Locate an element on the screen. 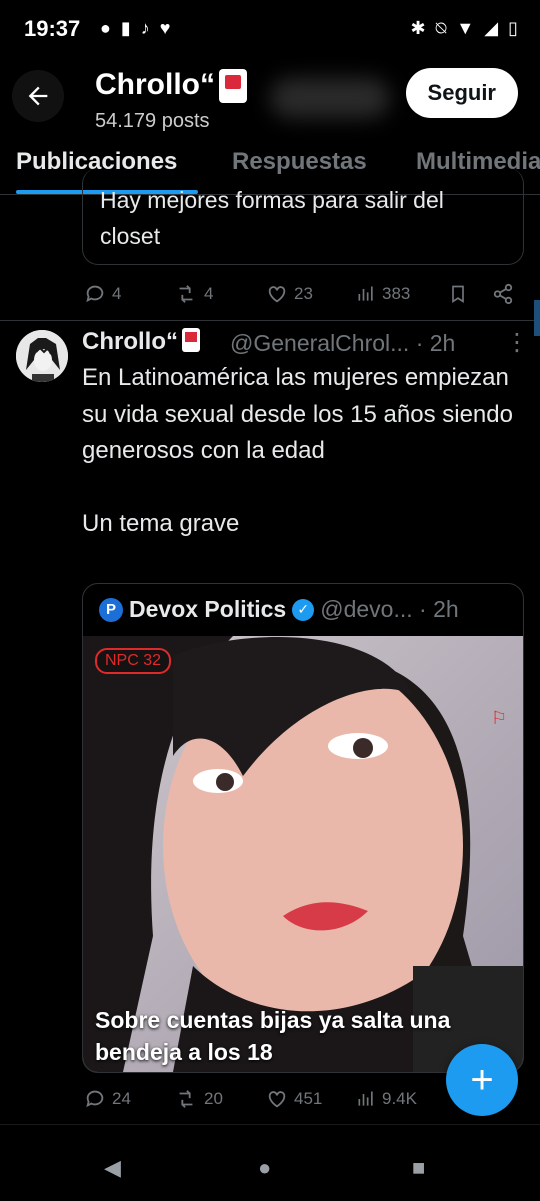  nav-home-icon: ● is located at coordinates (264, 1168).